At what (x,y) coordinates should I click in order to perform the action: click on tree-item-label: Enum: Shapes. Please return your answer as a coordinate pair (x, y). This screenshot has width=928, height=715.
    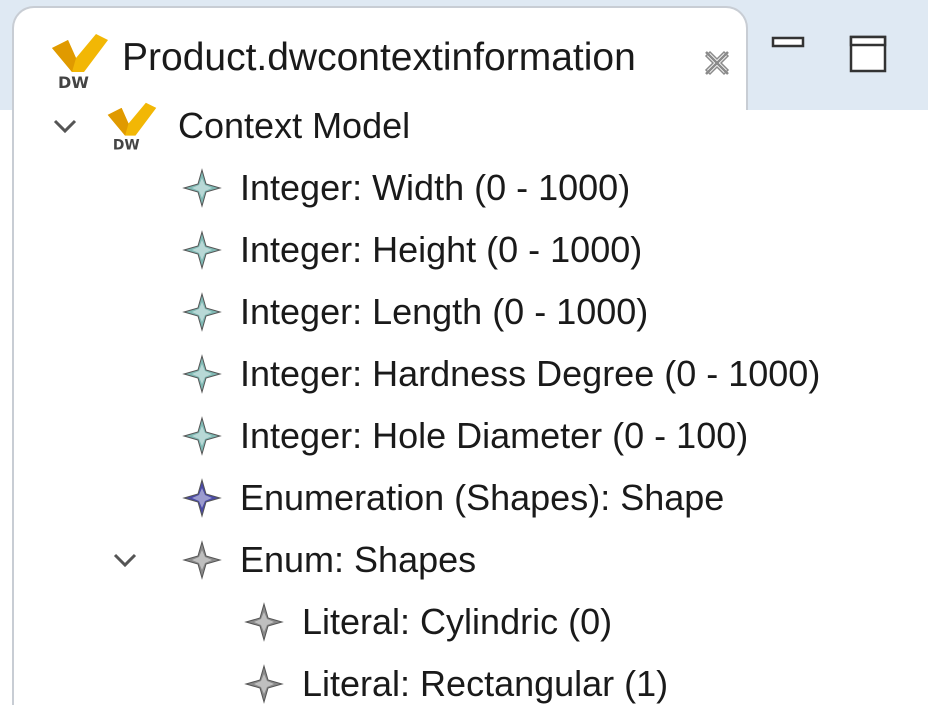
    Looking at the image, I should click on (358, 559).